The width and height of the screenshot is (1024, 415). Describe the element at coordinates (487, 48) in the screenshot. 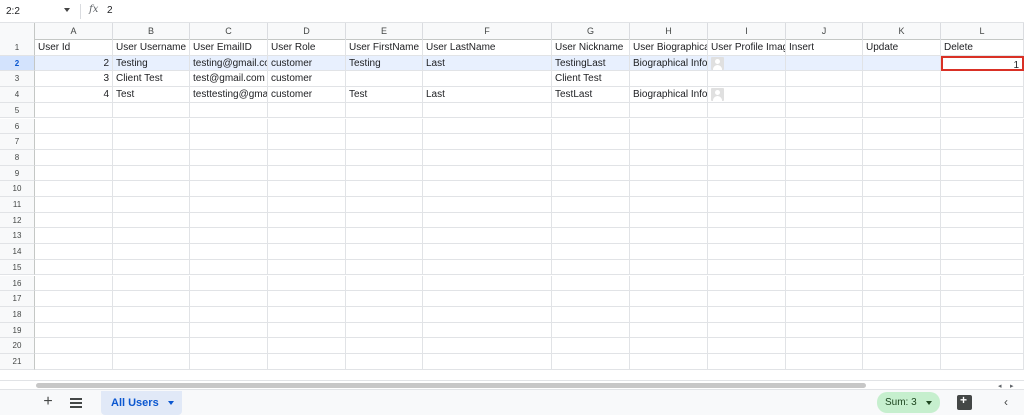

I see `cell-f1: User LastName` at that location.